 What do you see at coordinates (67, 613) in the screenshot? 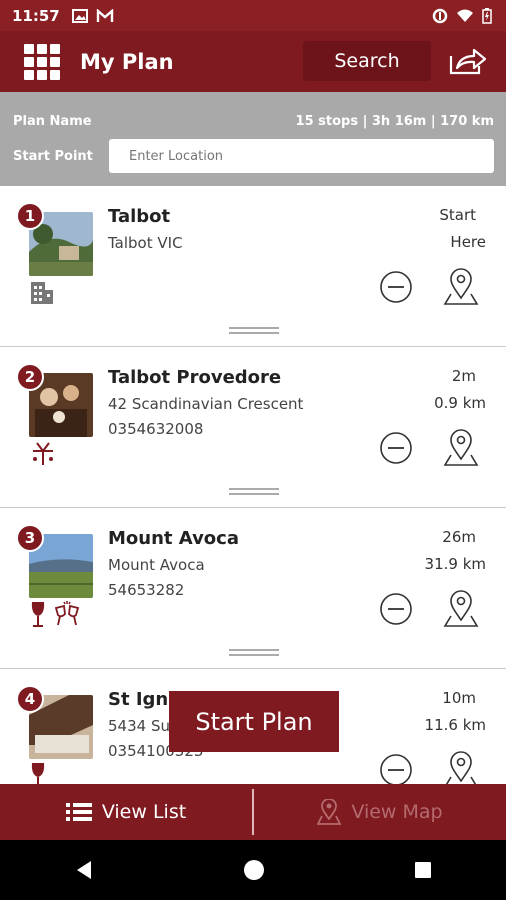
I see `cheers-icon` at bounding box center [67, 613].